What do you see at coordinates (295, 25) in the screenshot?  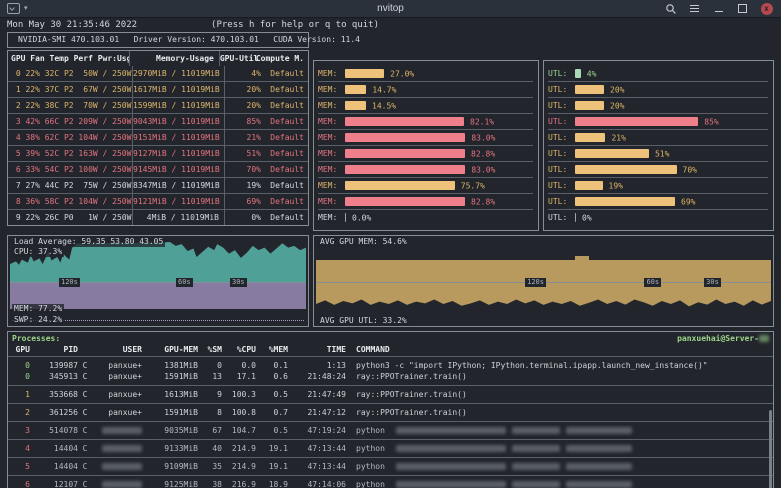 I see `help-hint: (Press h for help or q to quit)` at bounding box center [295, 25].